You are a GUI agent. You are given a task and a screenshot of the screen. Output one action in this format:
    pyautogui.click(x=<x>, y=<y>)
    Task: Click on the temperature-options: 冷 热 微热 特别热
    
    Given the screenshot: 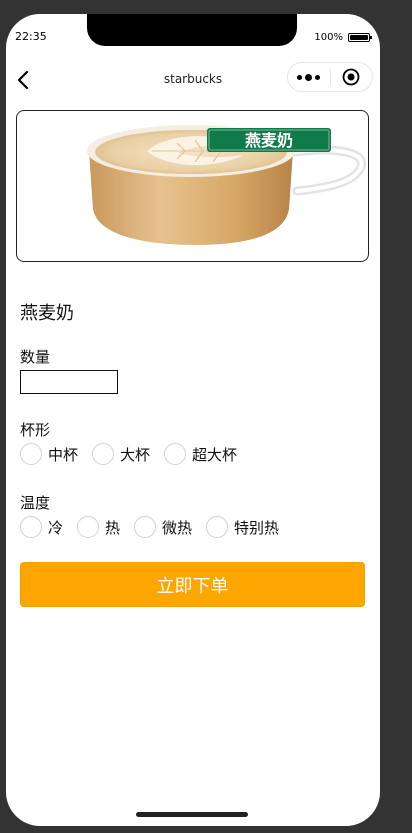 What is the action you would take?
    pyautogui.click(x=156, y=527)
    